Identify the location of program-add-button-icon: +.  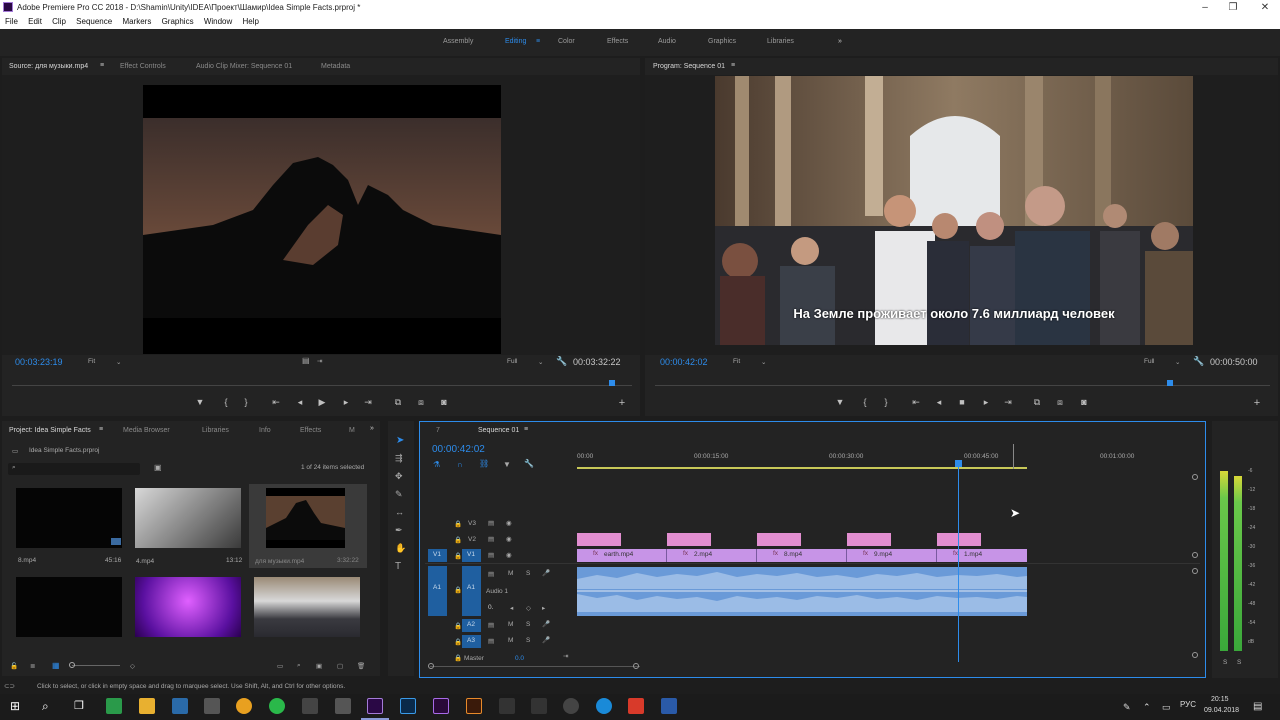
(1257, 403).